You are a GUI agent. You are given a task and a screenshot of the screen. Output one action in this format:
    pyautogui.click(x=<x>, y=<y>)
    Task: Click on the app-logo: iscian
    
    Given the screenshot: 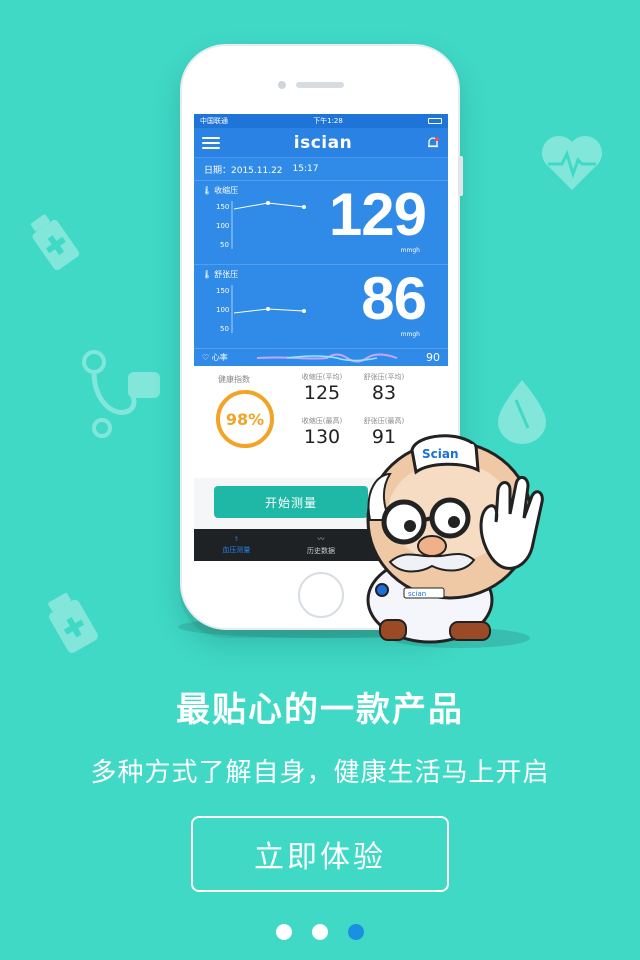 What is the action you would take?
    pyautogui.click(x=323, y=142)
    